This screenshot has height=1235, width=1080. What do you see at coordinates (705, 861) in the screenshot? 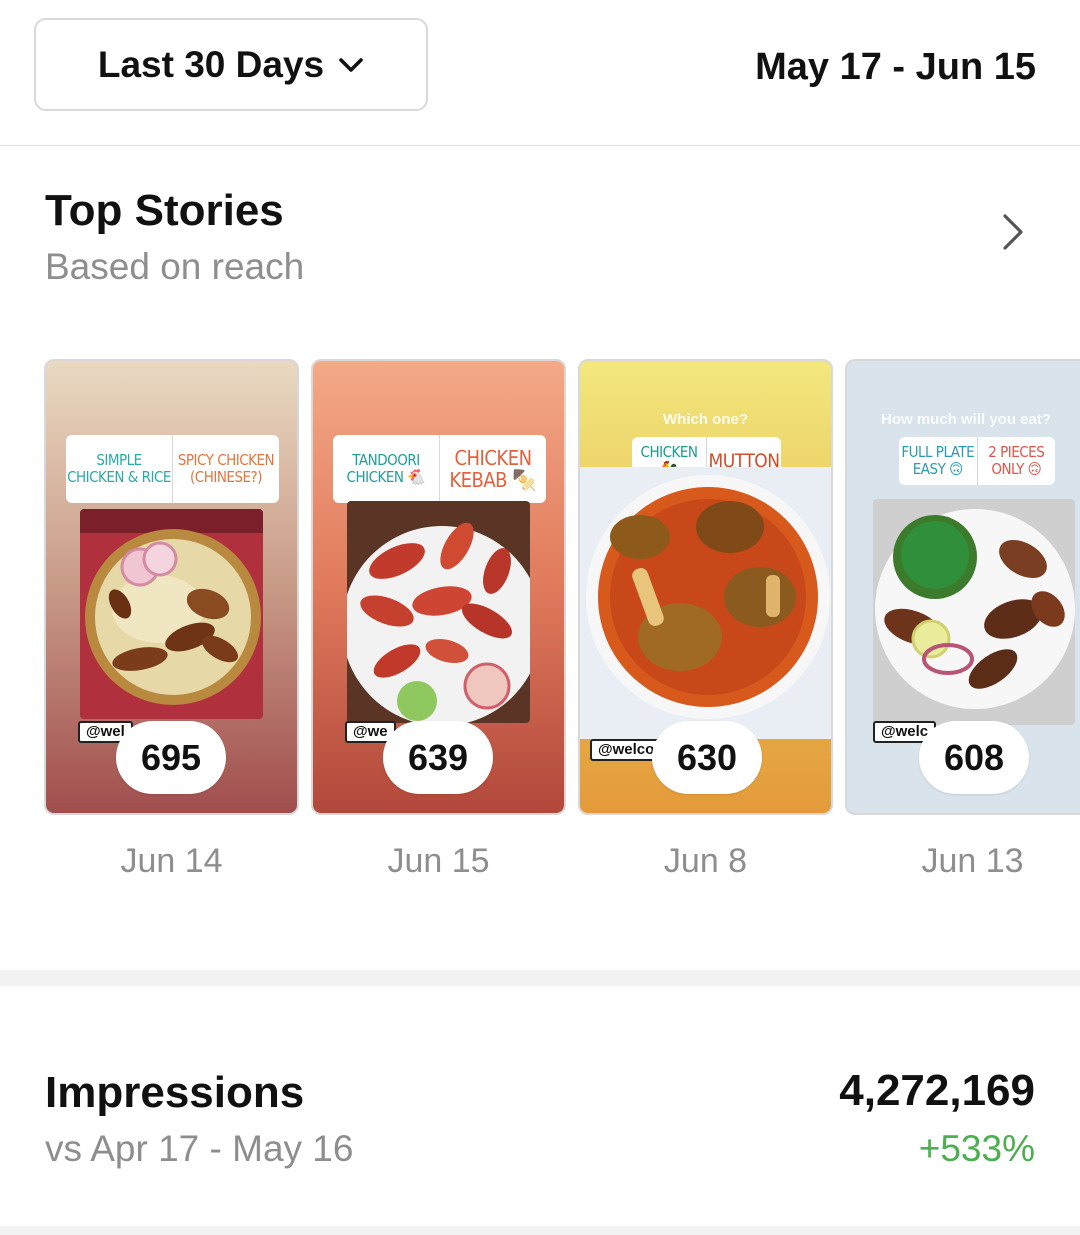
I see `story-date-3: Jun 8` at bounding box center [705, 861].